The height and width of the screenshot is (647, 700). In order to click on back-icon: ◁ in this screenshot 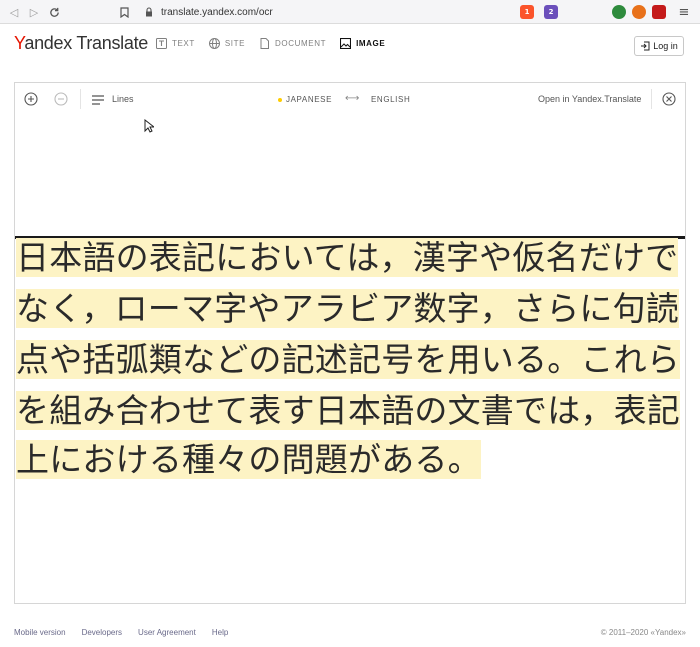, I will do `click(14, 12)`.